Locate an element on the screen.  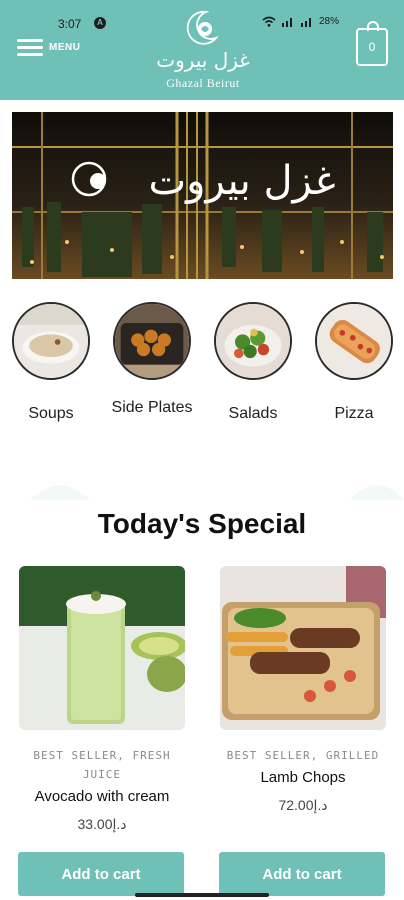
product-name: Lamb Chops is located at coordinates (303, 777).